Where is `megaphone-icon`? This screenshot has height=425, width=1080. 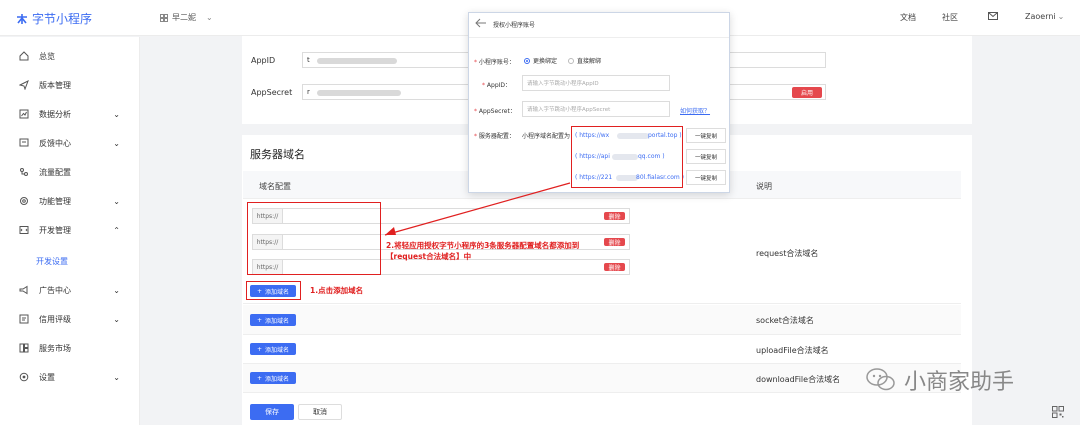
megaphone-icon is located at coordinates (24, 290).